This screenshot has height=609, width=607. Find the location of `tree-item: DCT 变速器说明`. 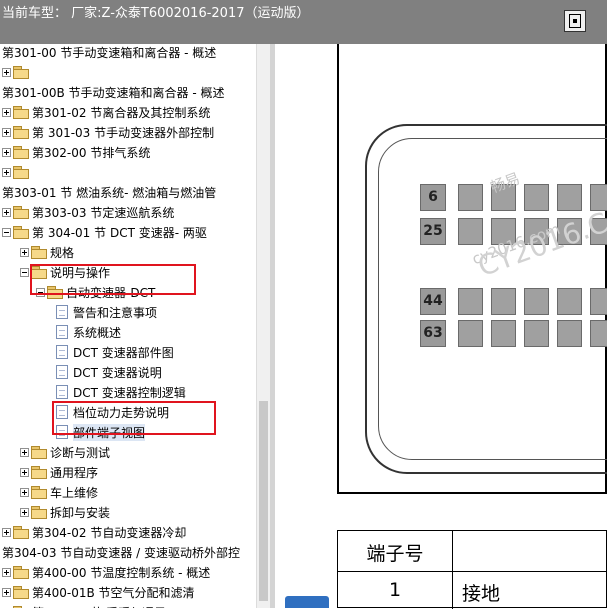

tree-item: DCT 变速器说明 is located at coordinates (109, 372).